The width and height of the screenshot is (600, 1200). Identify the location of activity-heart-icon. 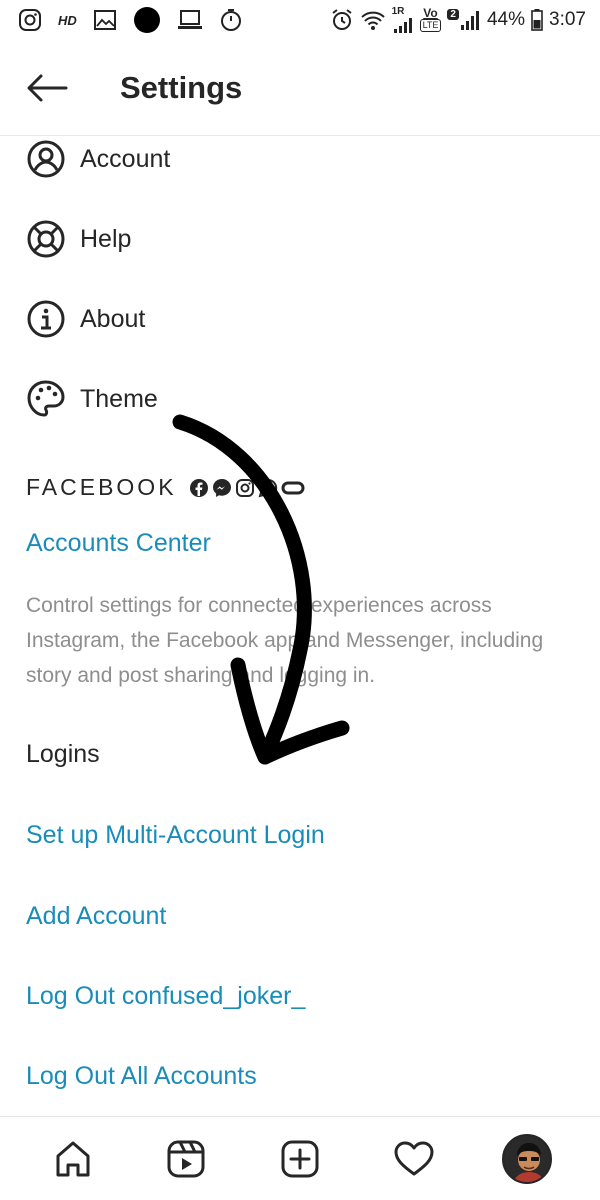
(414, 1158).